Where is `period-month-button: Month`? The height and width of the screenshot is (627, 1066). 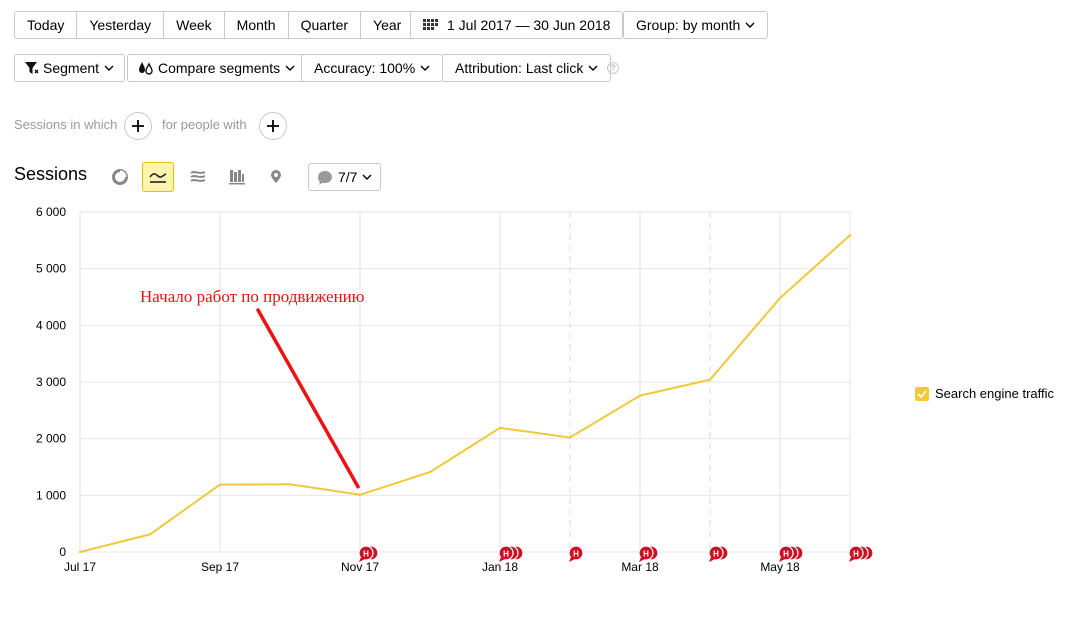 period-month-button: Month is located at coordinates (256, 25).